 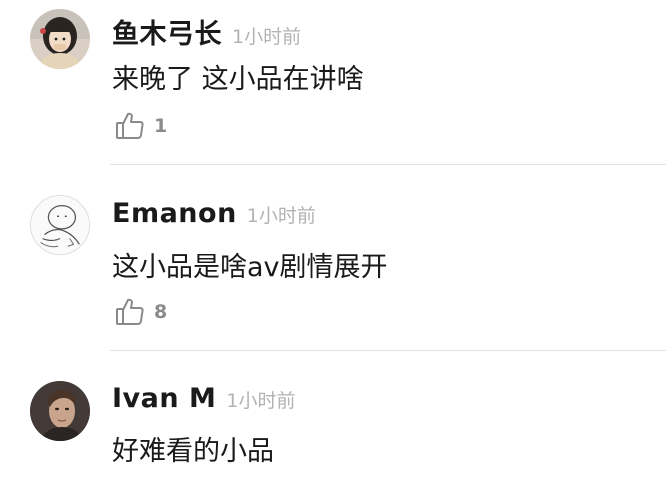 I want to click on like-count: 1, so click(x=161, y=126).